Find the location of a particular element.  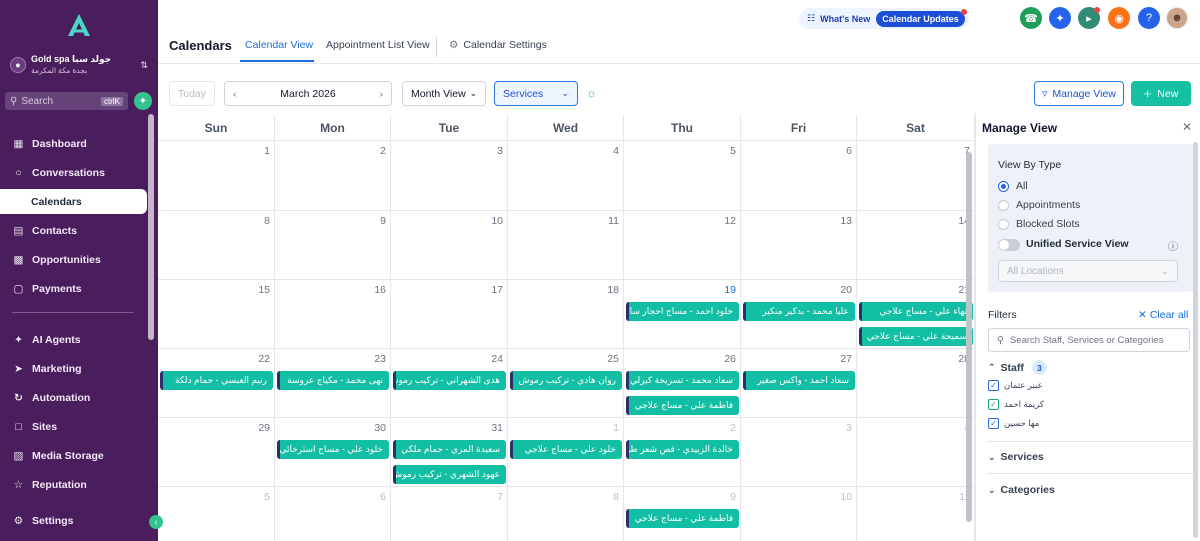

day-cell: 1 is located at coordinates (216, 176).